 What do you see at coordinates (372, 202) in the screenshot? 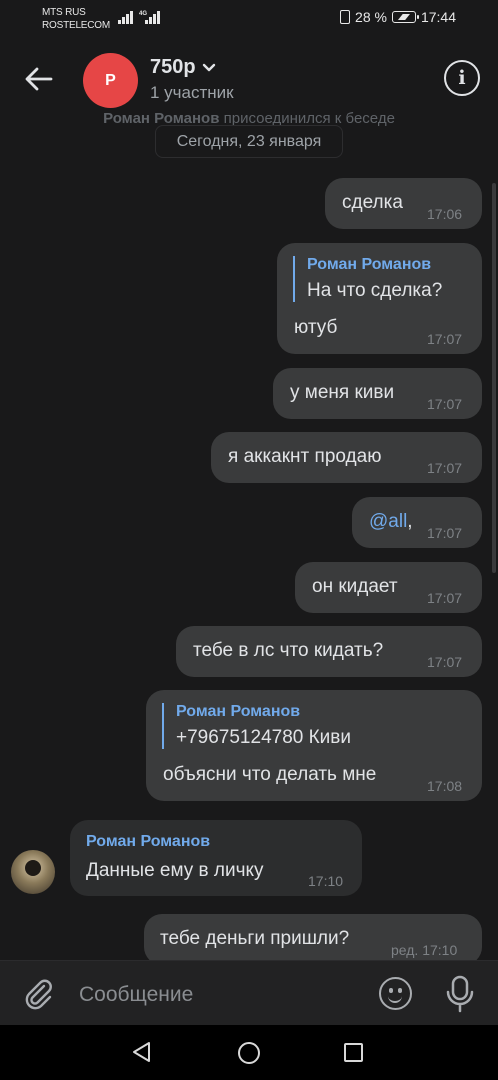
I see `message-text: сделка` at bounding box center [372, 202].